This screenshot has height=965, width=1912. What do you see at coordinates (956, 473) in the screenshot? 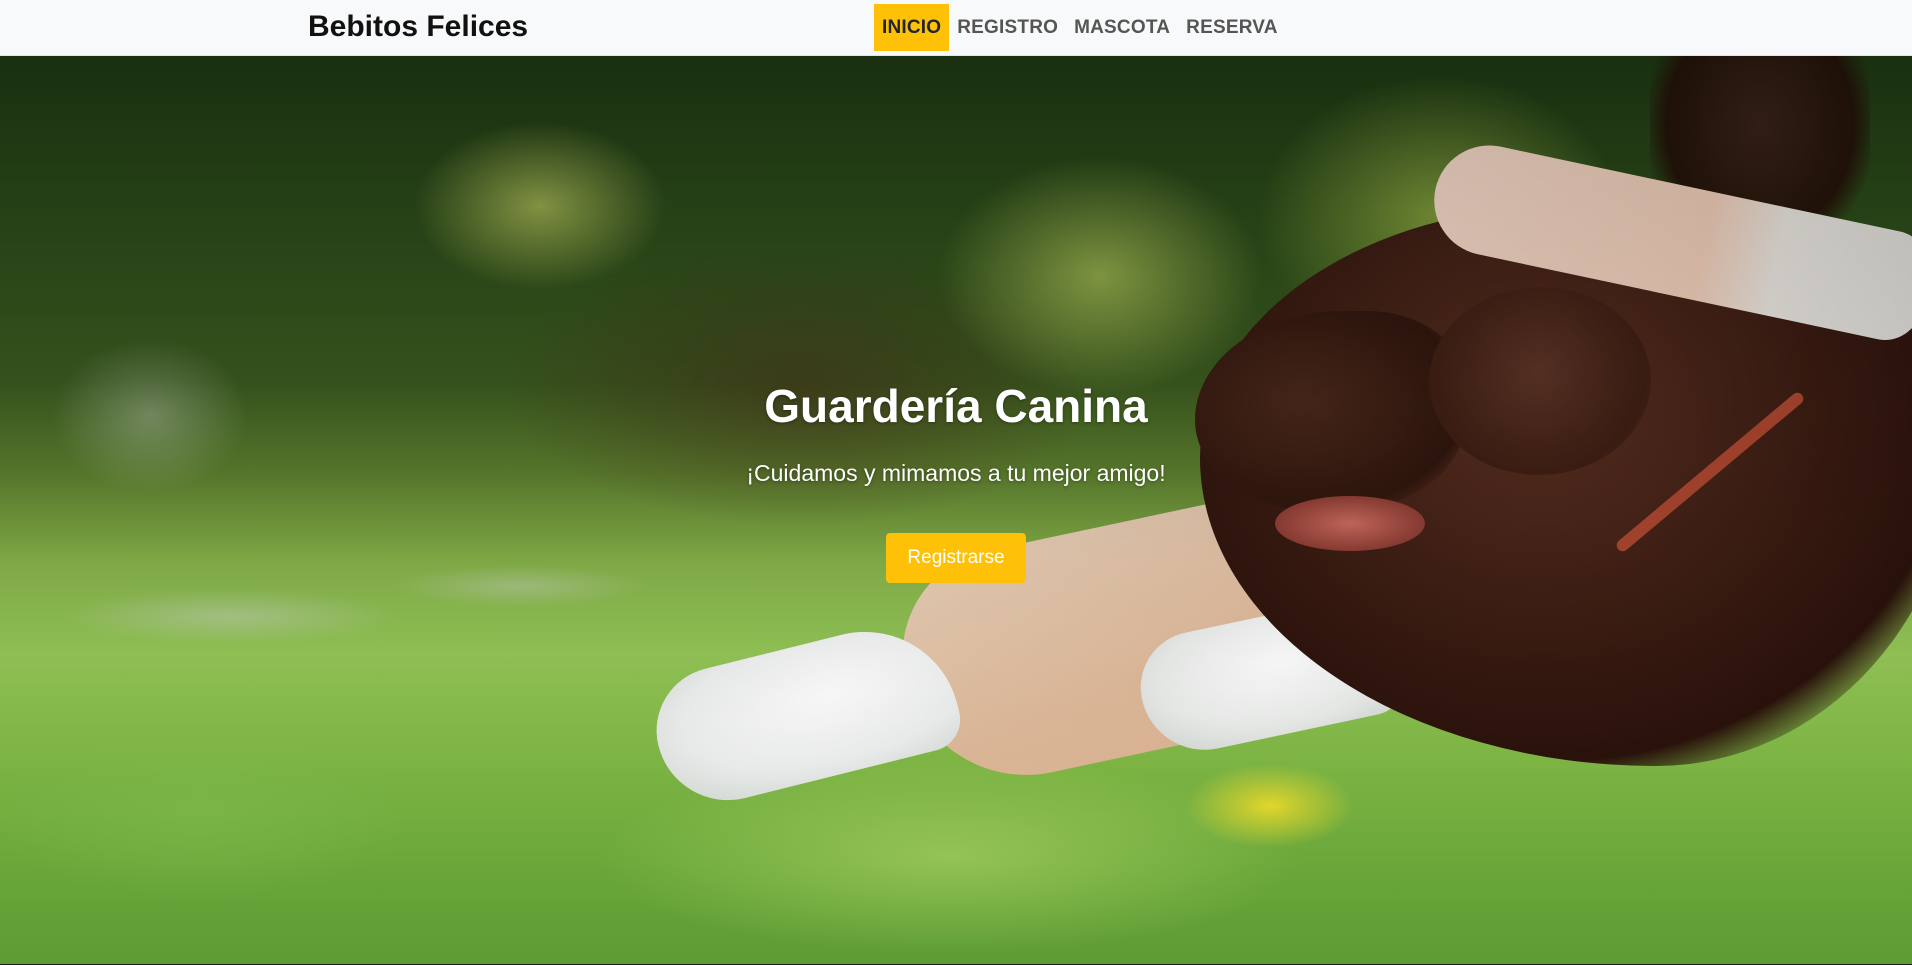
I see `hero-subtitle: ¡Cuidamos y mimamos a tu mejor amigo!` at bounding box center [956, 473].